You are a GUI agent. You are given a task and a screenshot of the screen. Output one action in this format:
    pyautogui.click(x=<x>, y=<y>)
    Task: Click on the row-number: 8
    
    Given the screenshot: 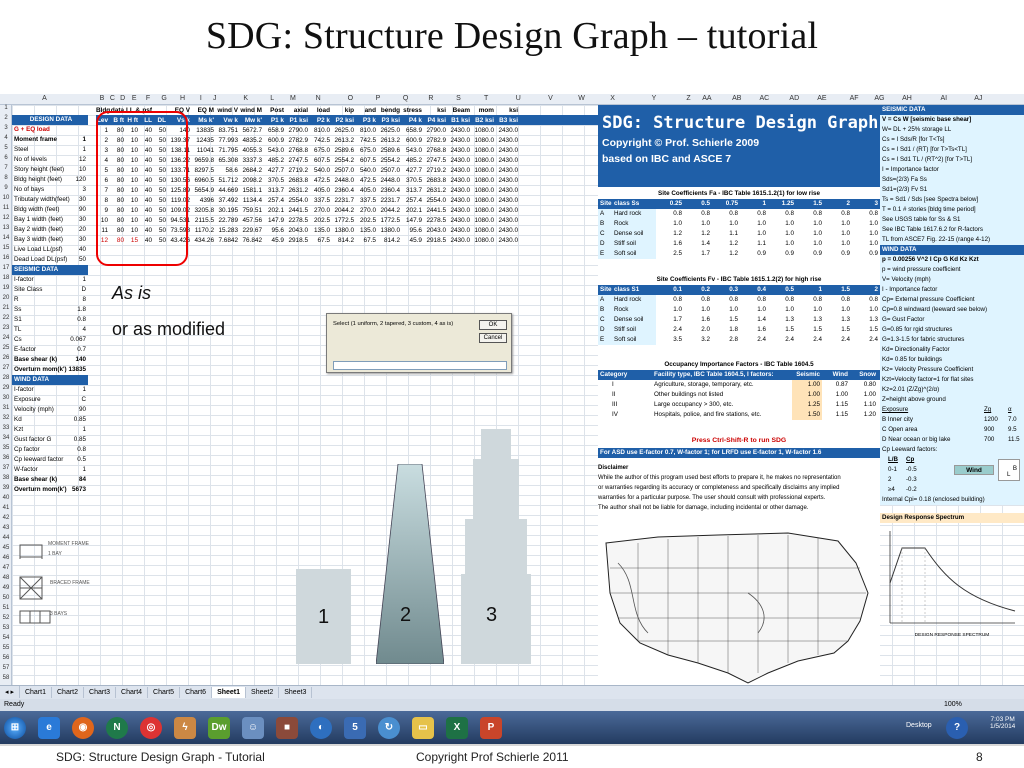 What is the action you would take?
    pyautogui.click(x=6, y=178)
    